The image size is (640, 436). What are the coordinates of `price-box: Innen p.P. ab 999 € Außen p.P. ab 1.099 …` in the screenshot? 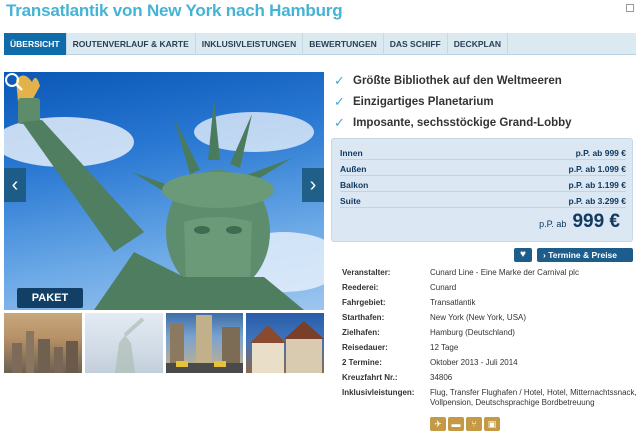 It's located at (482, 190).